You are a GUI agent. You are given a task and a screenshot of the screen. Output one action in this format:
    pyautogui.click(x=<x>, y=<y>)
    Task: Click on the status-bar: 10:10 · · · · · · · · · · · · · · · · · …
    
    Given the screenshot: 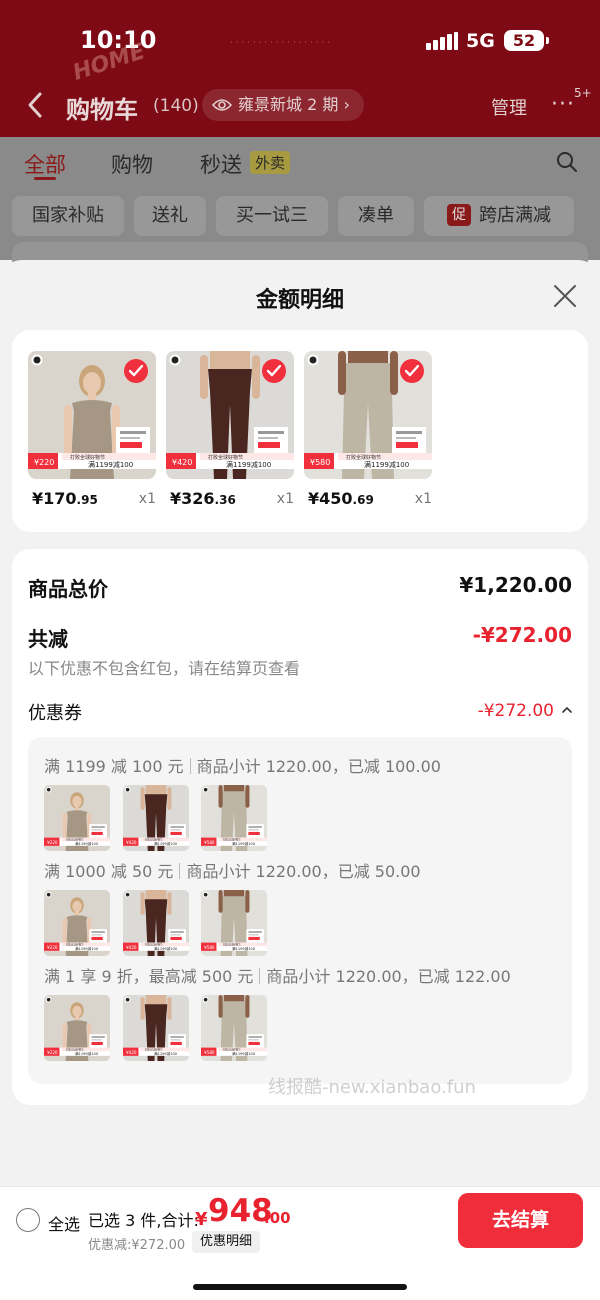 What is the action you would take?
    pyautogui.click(x=300, y=43)
    